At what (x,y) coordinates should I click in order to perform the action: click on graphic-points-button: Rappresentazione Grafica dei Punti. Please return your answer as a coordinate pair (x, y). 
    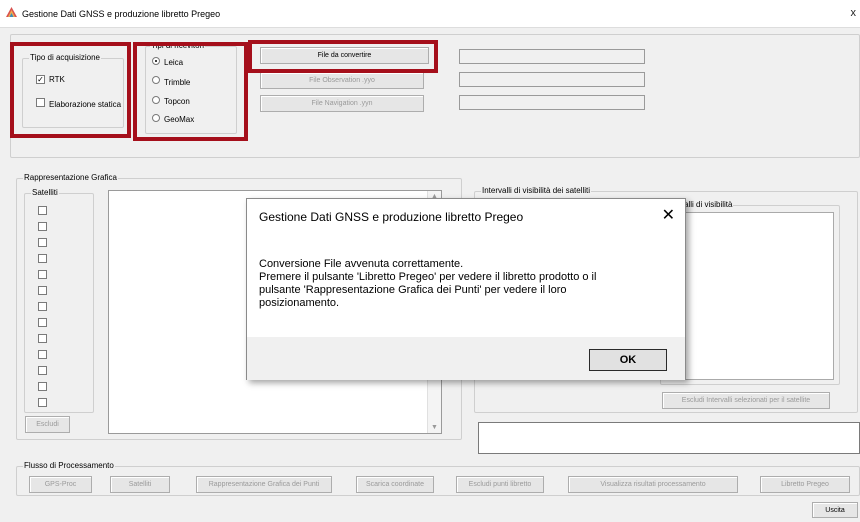
    Looking at the image, I should click on (264, 484).